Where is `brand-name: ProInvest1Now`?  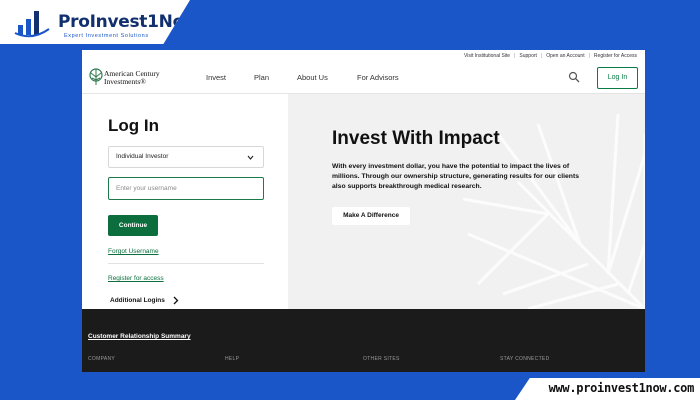 brand-name: ProInvest1Now is located at coordinates (129, 22).